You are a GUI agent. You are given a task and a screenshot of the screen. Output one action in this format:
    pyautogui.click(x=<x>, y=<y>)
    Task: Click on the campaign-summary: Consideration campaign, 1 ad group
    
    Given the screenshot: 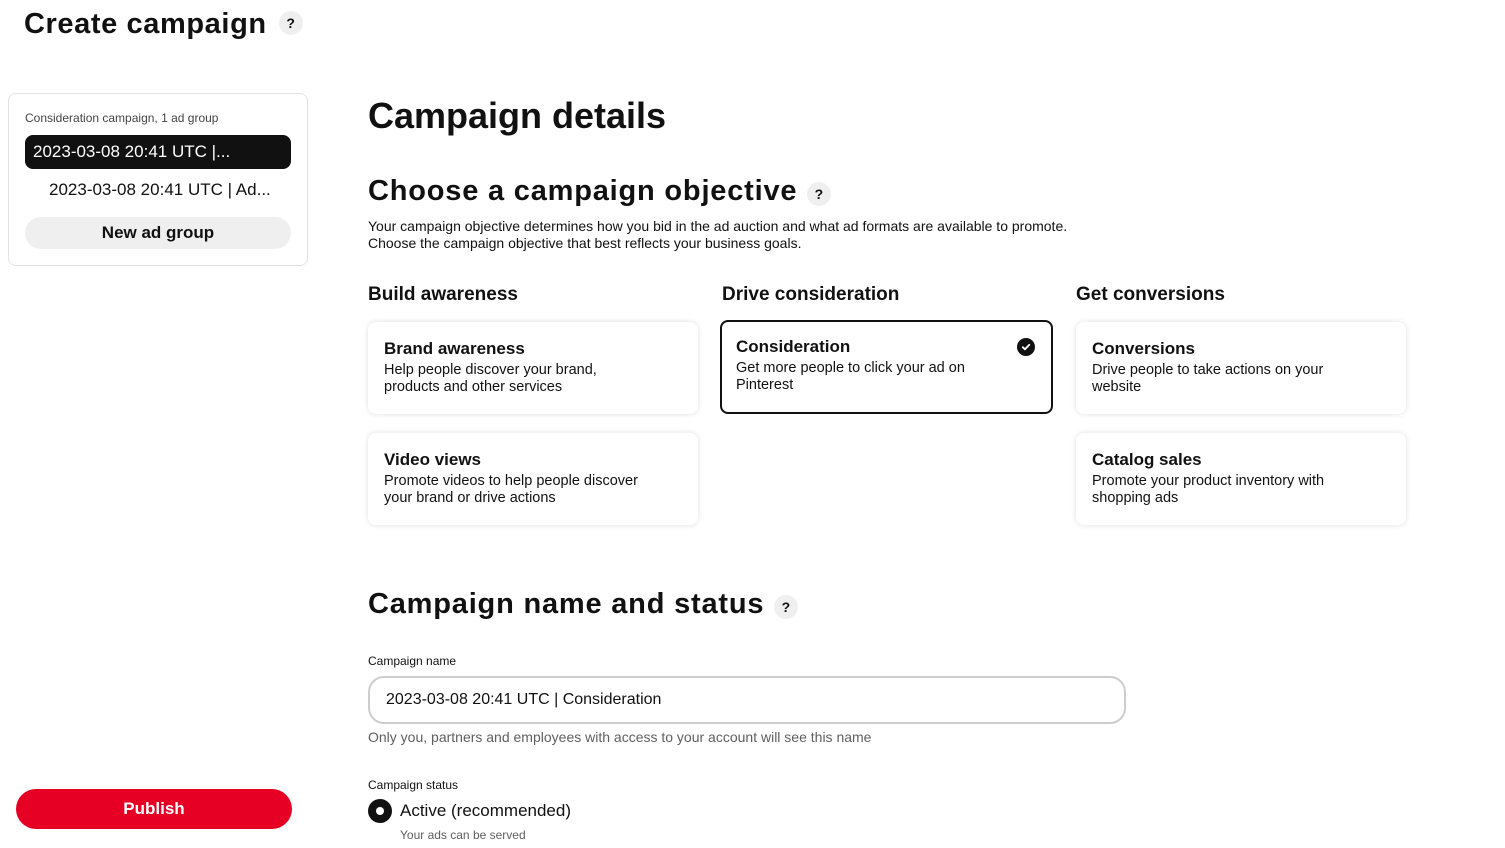 What is the action you would take?
    pyautogui.click(x=122, y=118)
    